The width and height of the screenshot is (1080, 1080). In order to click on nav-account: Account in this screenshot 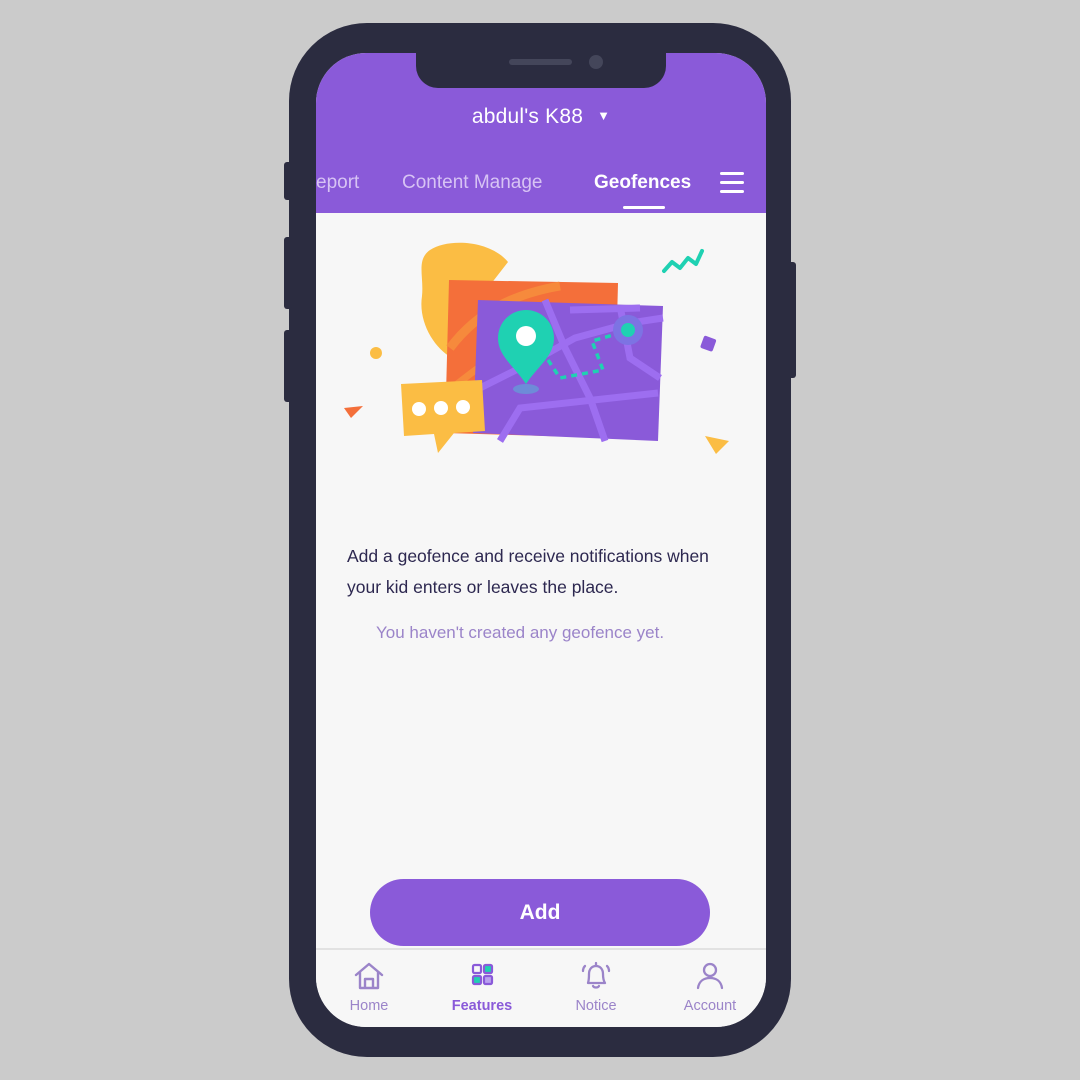, I will do `click(710, 987)`.